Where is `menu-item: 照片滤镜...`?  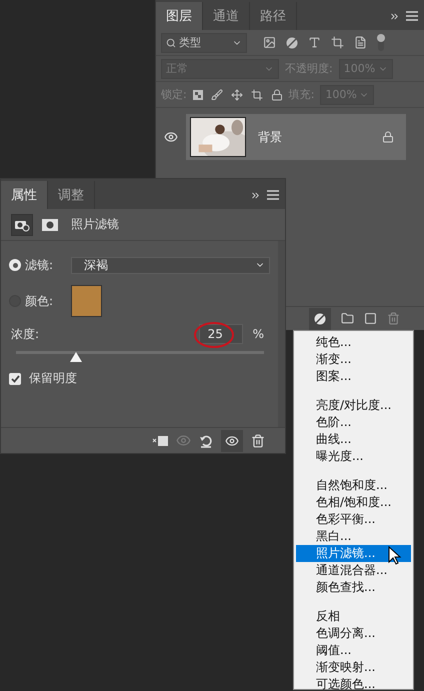
menu-item: 照片滤镜... is located at coordinates (353, 553).